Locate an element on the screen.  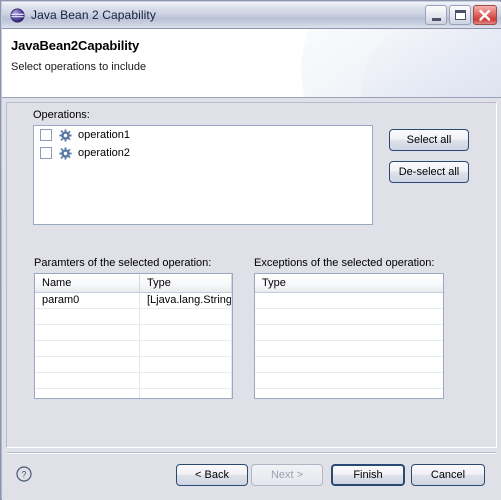
operation-label: operation2 is located at coordinates (104, 153).